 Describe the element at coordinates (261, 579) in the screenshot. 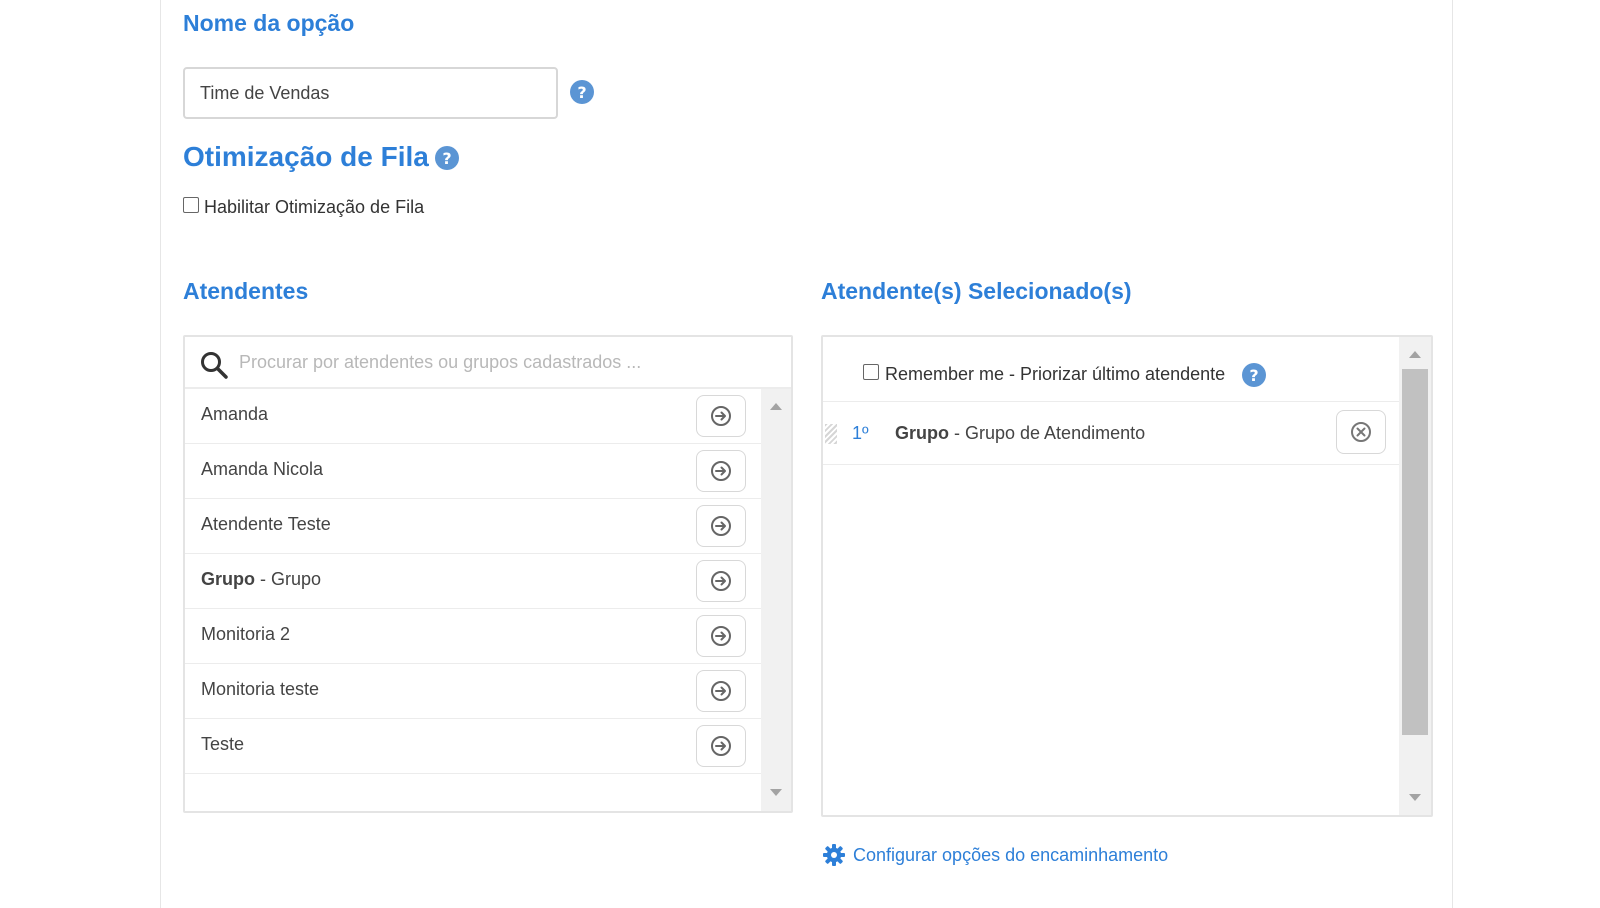

I see `list-item-label: Grupo - Grupo` at that location.